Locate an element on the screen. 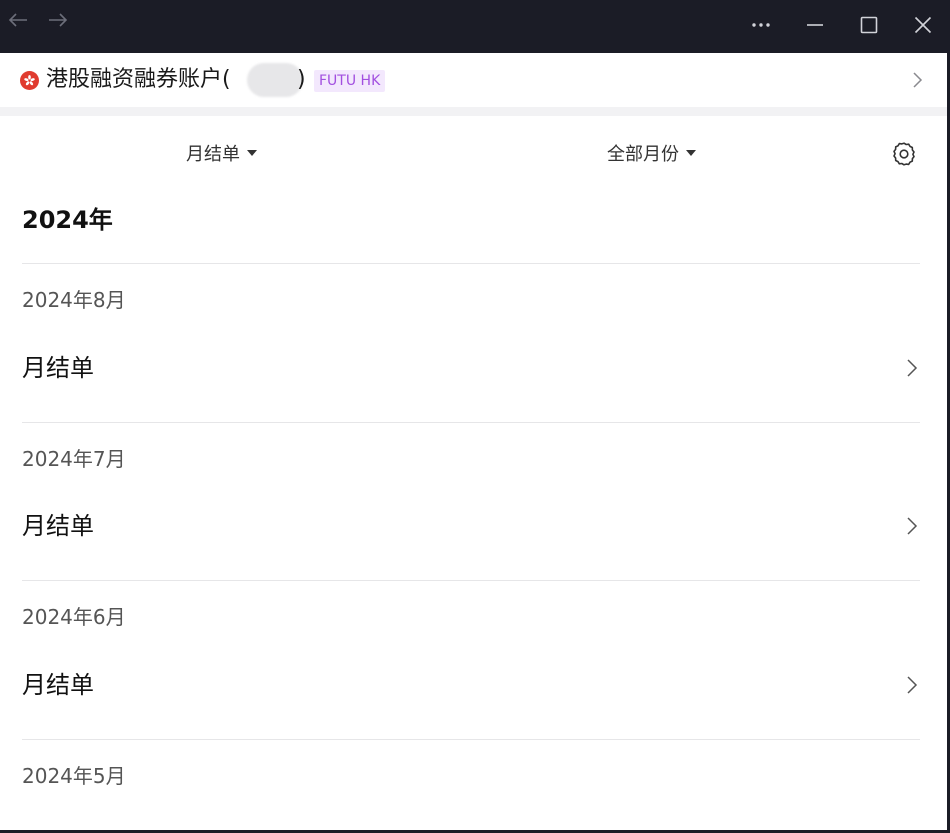 This screenshot has height=833, width=950. account-name: 港股融资融券账户( is located at coordinates (138, 79).